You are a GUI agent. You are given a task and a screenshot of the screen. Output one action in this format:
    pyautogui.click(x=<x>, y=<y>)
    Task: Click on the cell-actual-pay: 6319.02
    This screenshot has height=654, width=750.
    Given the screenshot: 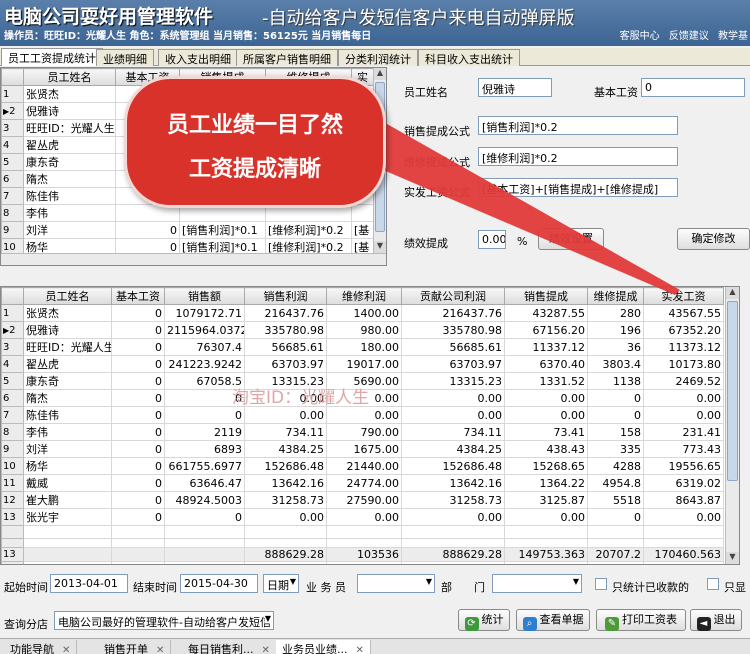 What is the action you would take?
    pyautogui.click(x=683, y=483)
    